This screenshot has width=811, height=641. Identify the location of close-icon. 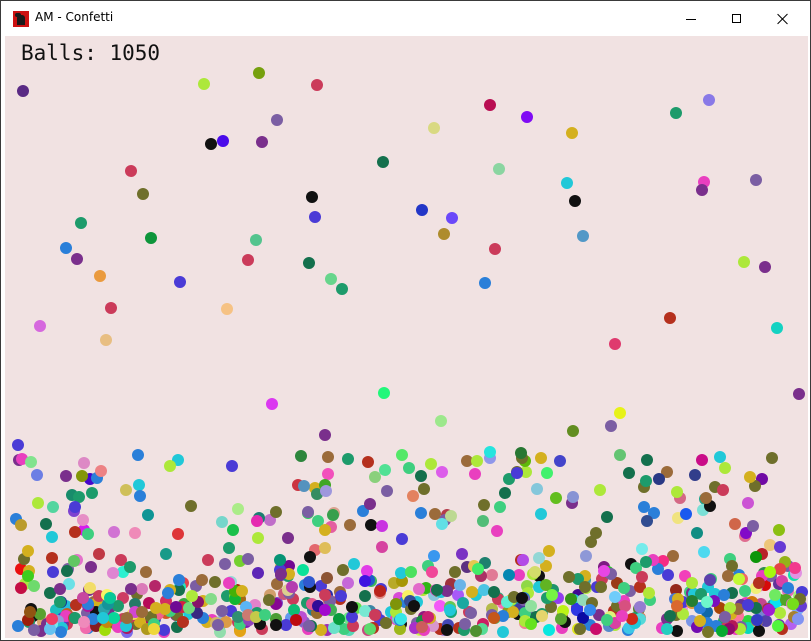
(783, 19).